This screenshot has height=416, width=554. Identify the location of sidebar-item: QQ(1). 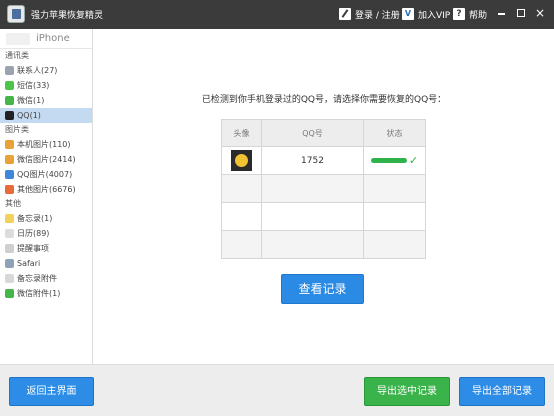
(46, 115).